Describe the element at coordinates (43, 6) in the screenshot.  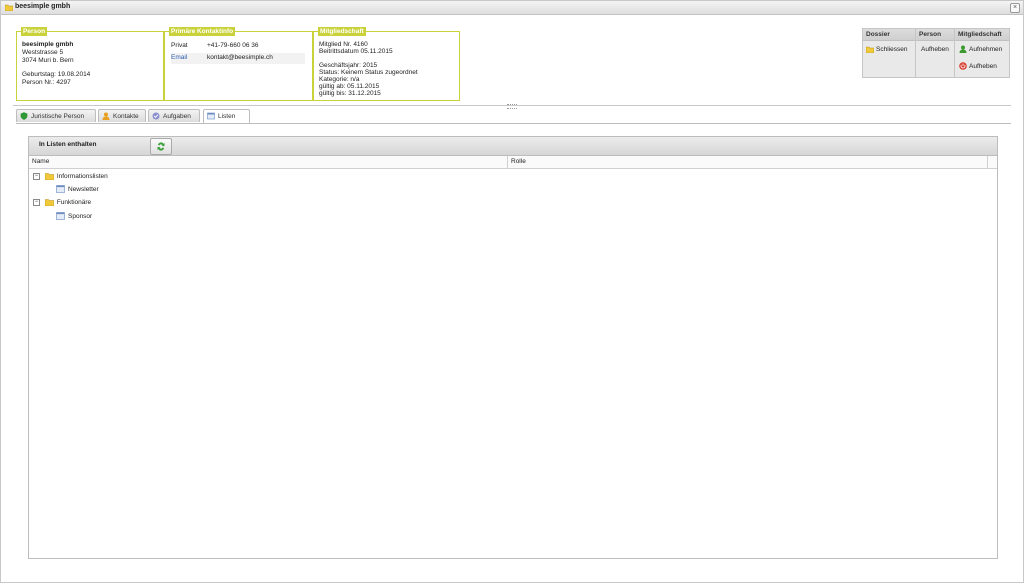
I see `window-title: beesimple gmbh` at that location.